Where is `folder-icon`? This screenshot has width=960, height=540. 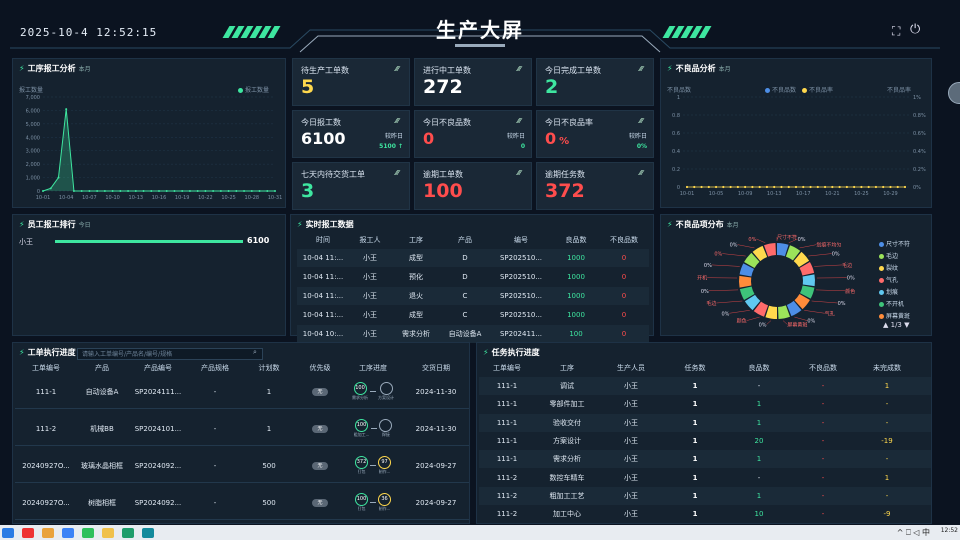 folder-icon is located at coordinates (108, 532).